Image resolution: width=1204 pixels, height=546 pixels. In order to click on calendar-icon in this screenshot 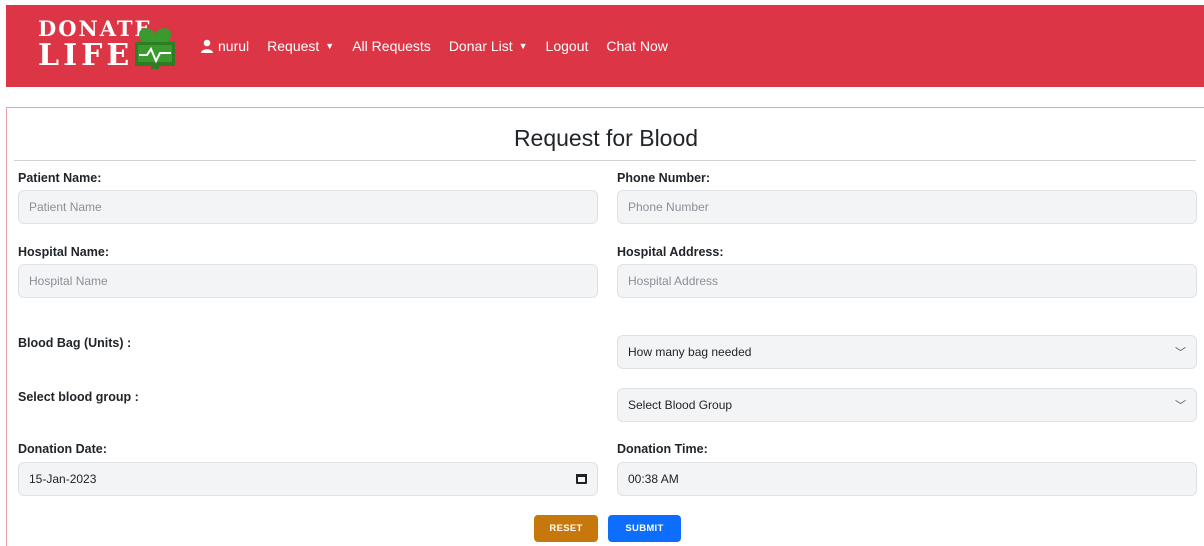, I will do `click(581, 479)`.